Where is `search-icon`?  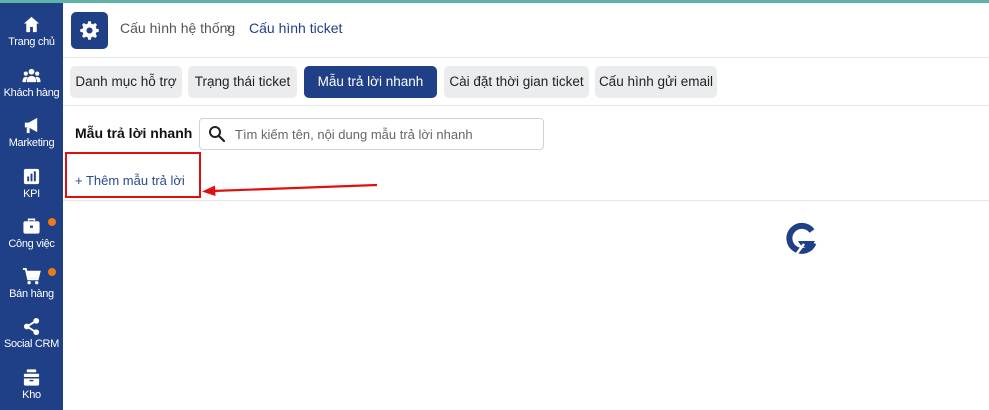
search-icon is located at coordinates (217, 134).